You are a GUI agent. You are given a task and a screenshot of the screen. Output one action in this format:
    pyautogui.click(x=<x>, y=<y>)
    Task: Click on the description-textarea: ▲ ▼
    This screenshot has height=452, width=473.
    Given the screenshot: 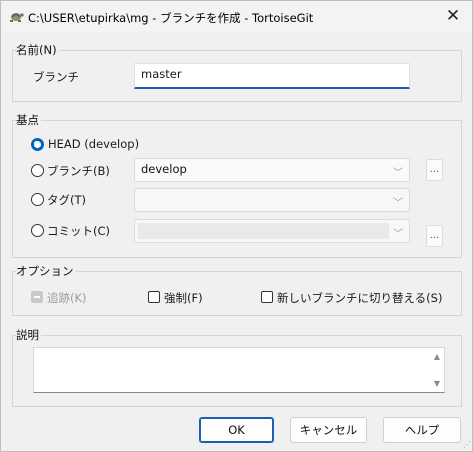 What is the action you would take?
    pyautogui.click(x=239, y=370)
    